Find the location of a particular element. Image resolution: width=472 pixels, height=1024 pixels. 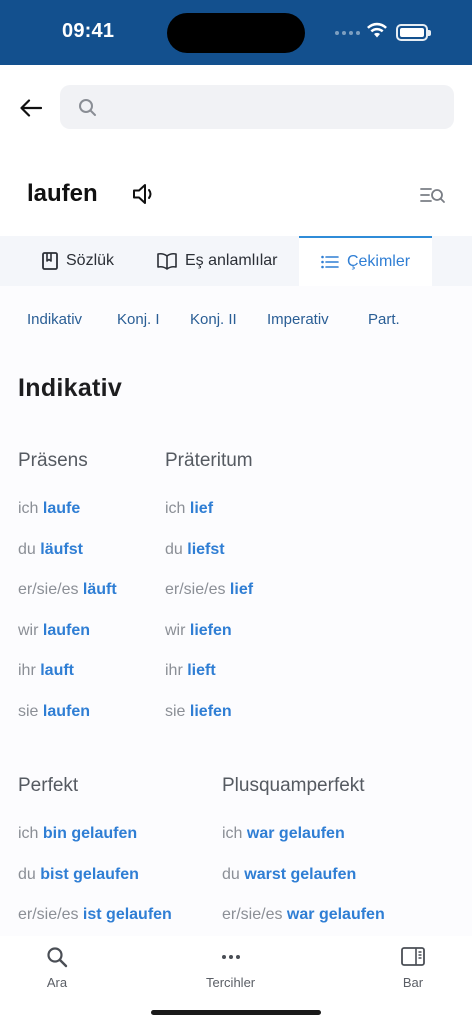

speaker-icon is located at coordinates (144, 194).